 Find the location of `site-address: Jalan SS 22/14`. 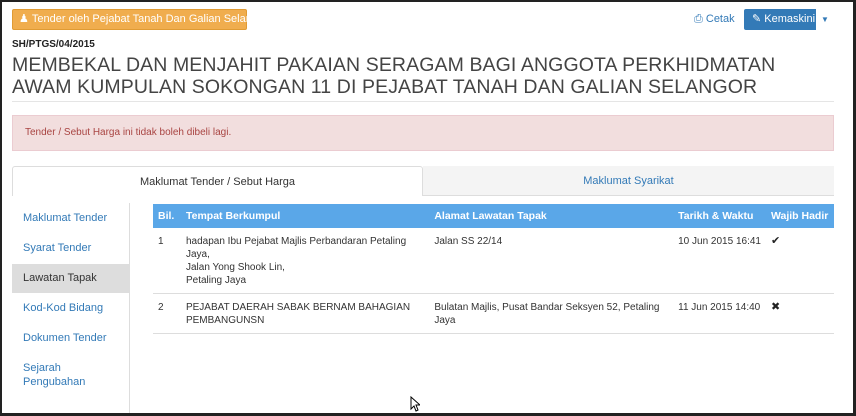

site-address: Jalan SS 22/14 is located at coordinates (551, 261).